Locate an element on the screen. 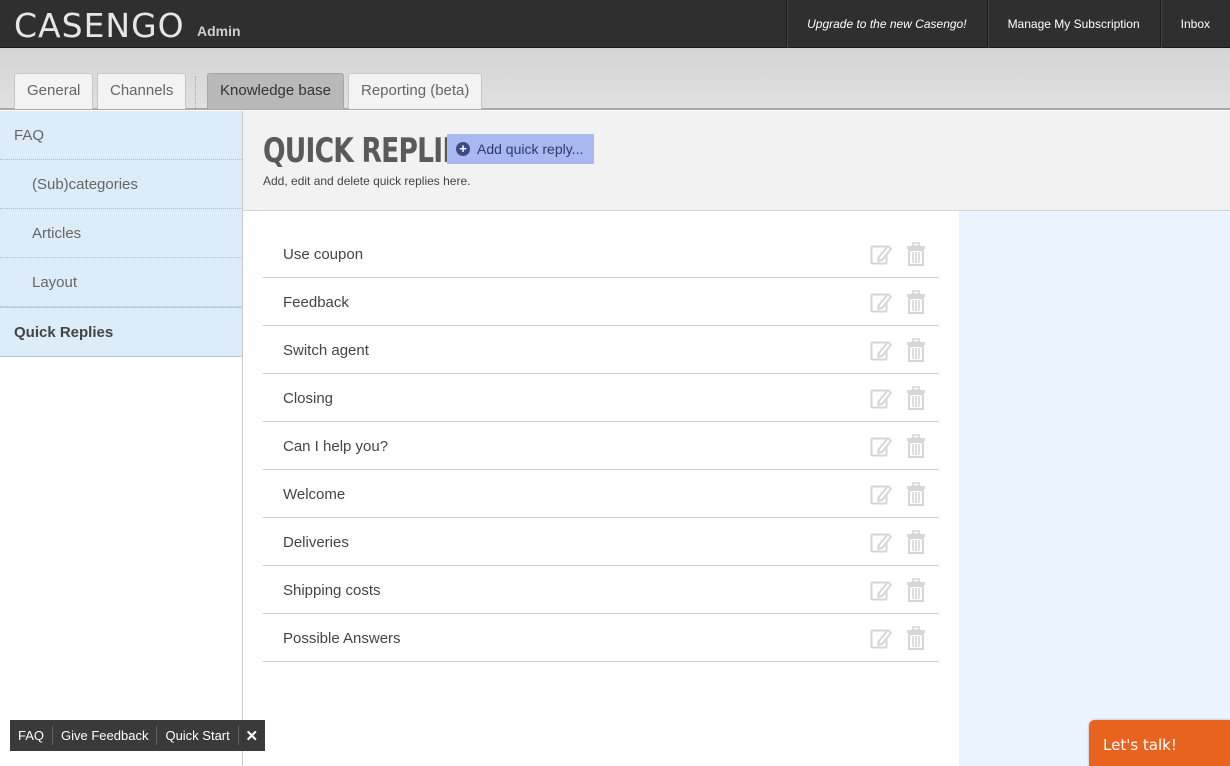 The width and height of the screenshot is (1230, 766). page-title: QUICK REPLIES is located at coordinates (371, 151).